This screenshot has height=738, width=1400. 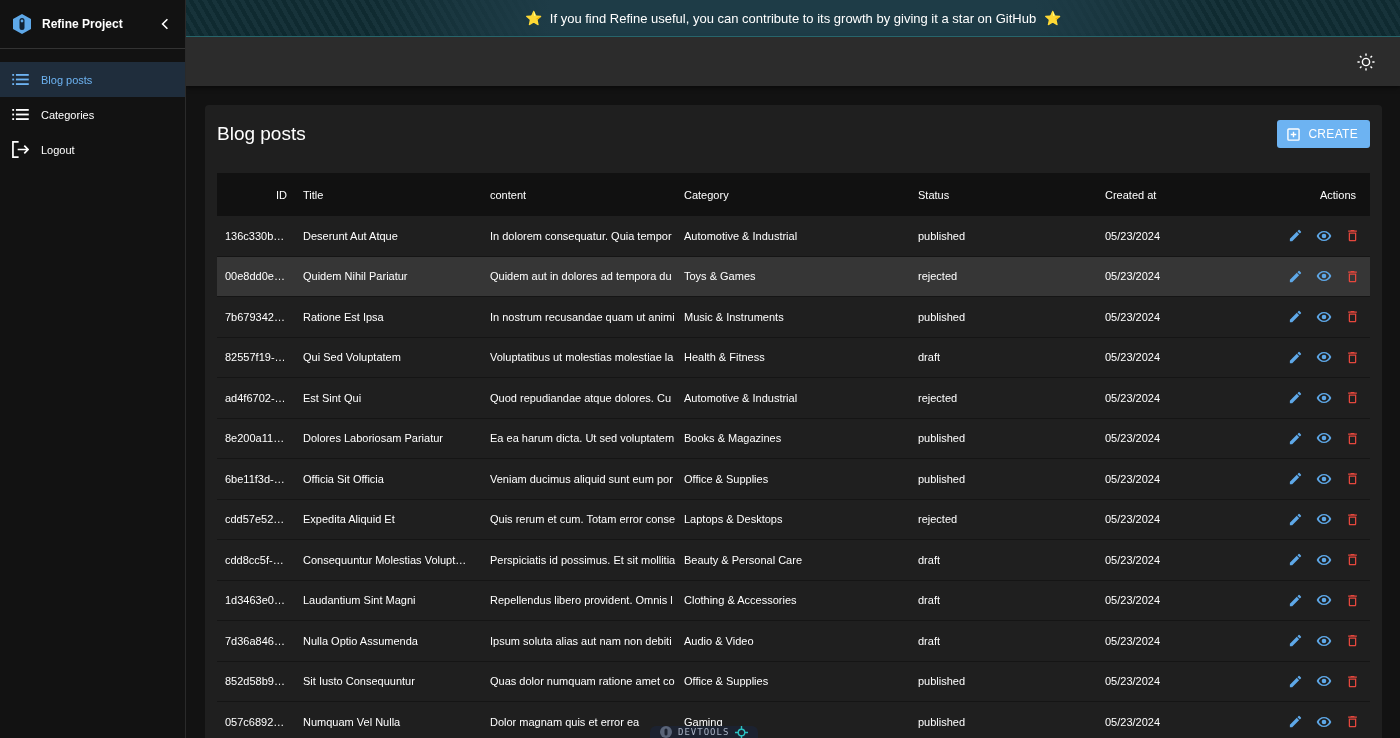 What do you see at coordinates (373, 438) in the screenshot?
I see `table-cell: Dolores Laboriosam Pariatur` at bounding box center [373, 438].